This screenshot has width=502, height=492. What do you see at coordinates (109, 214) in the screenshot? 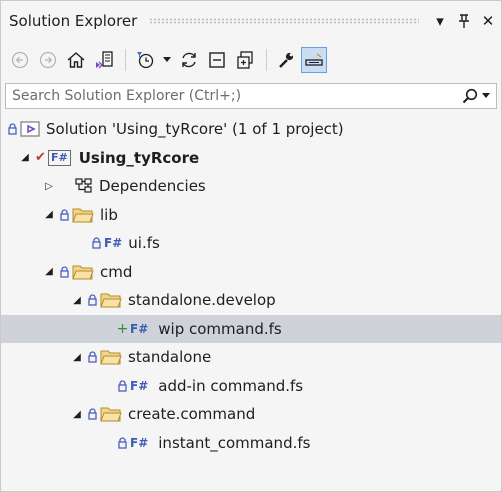
I see `lib-label: lib` at bounding box center [109, 214].